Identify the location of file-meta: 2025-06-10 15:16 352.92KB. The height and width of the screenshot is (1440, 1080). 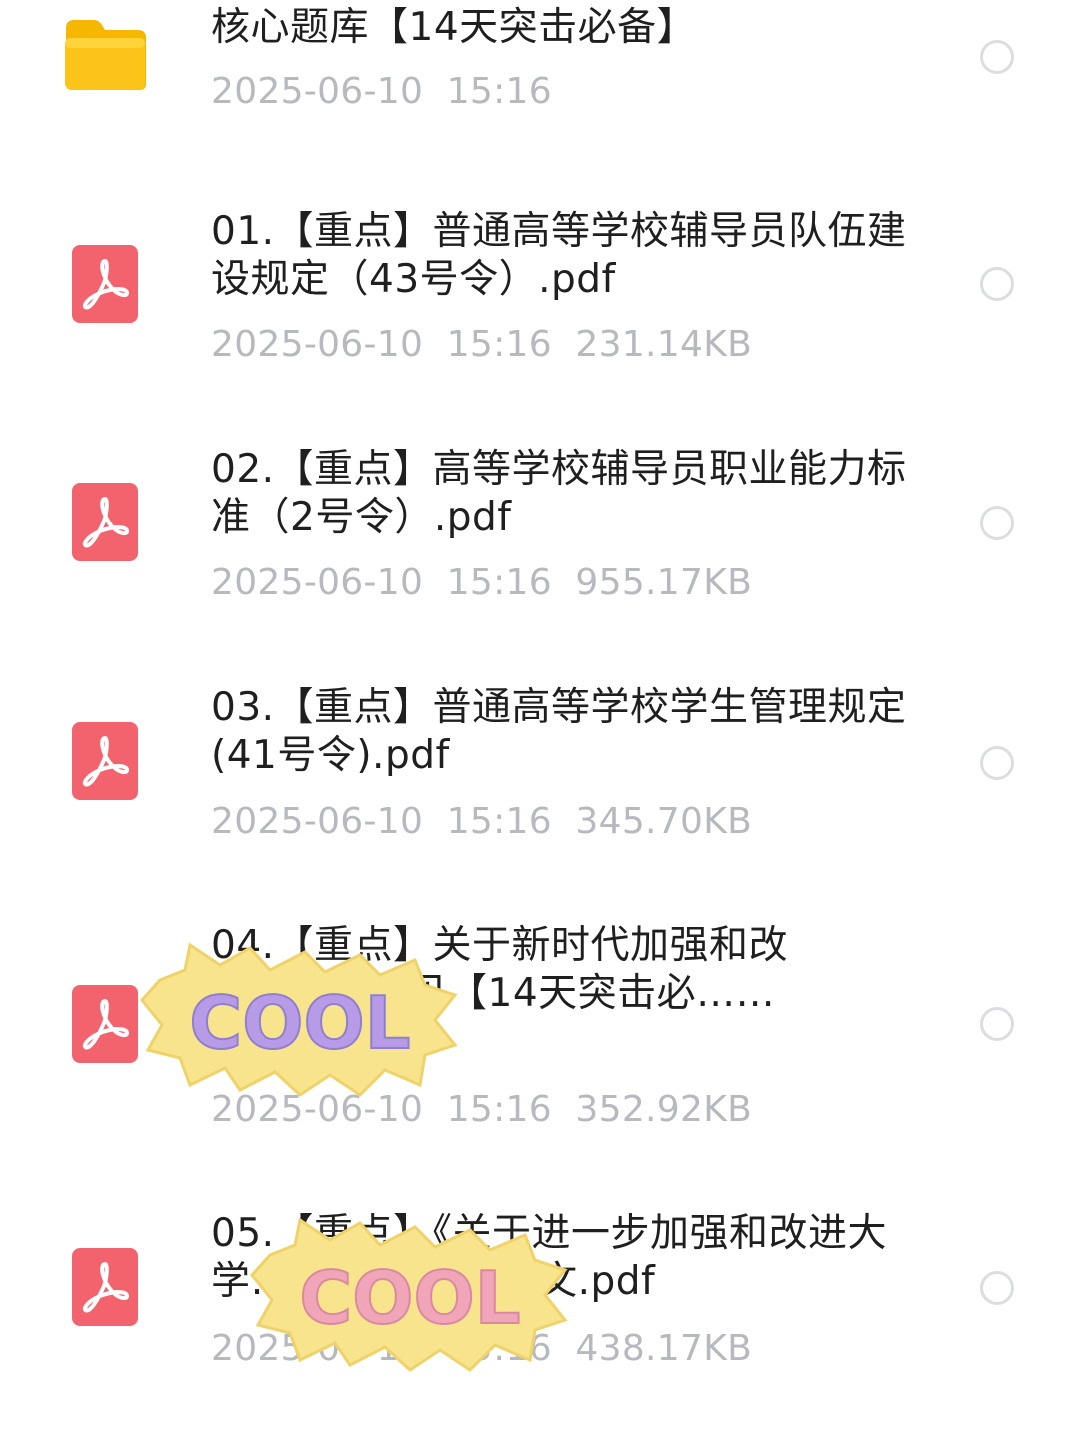
(482, 1109).